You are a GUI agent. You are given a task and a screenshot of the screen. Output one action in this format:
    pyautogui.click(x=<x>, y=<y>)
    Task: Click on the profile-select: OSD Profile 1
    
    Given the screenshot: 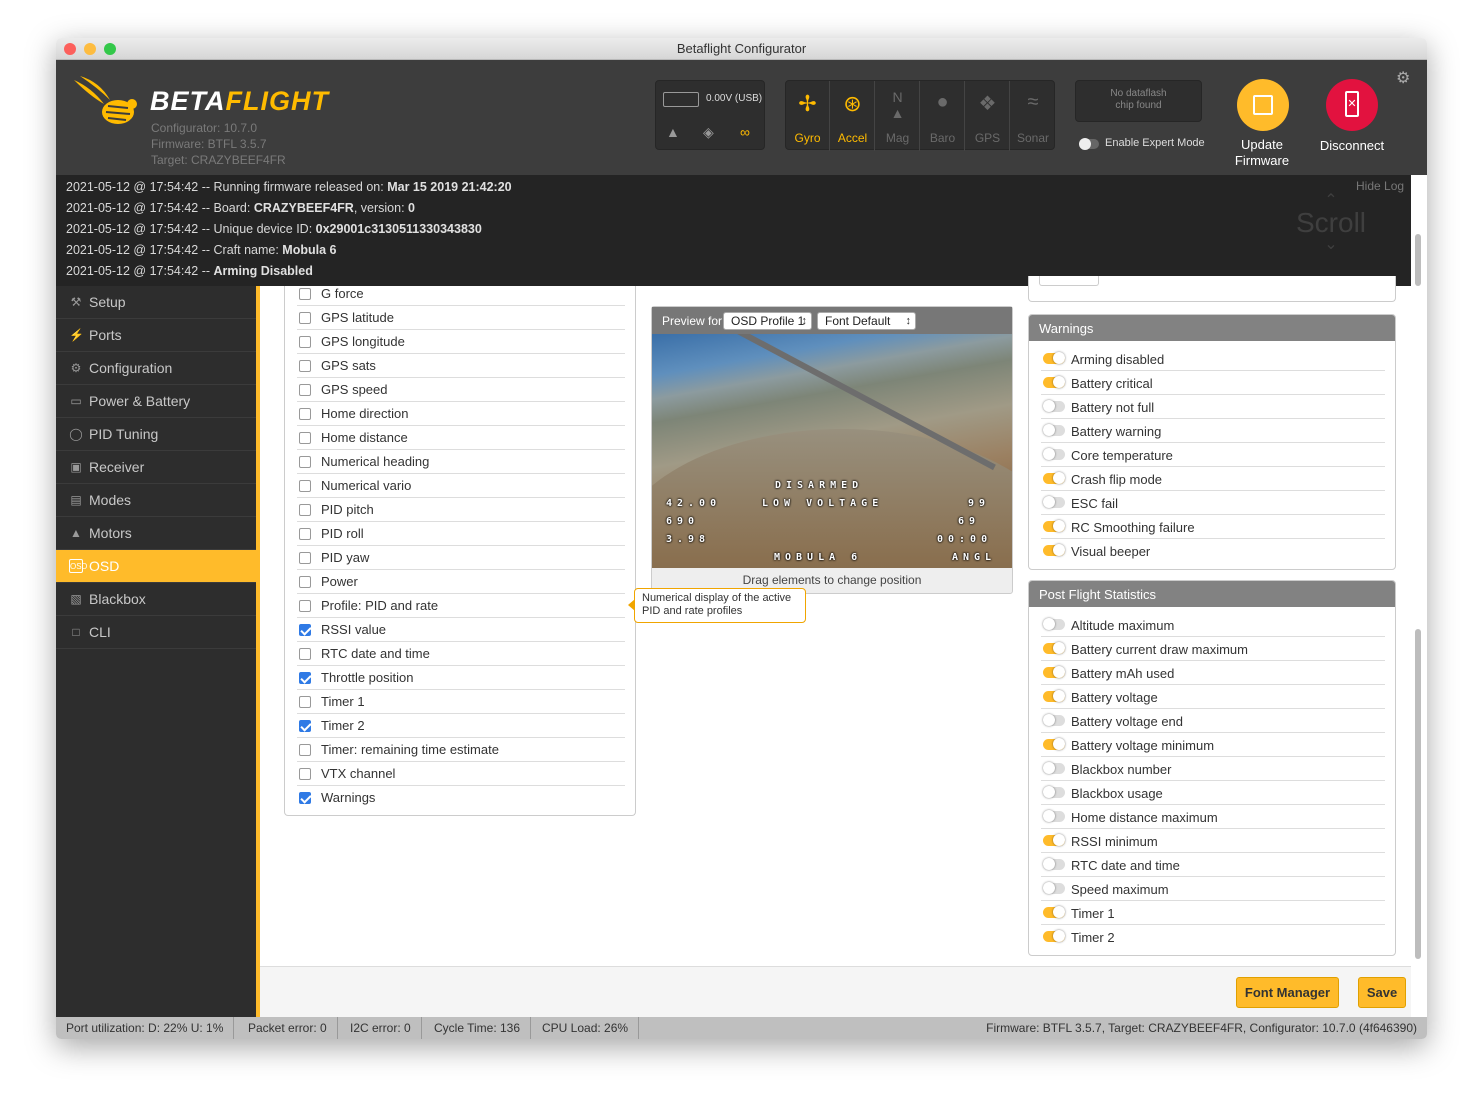 What is the action you would take?
    pyautogui.click(x=767, y=321)
    